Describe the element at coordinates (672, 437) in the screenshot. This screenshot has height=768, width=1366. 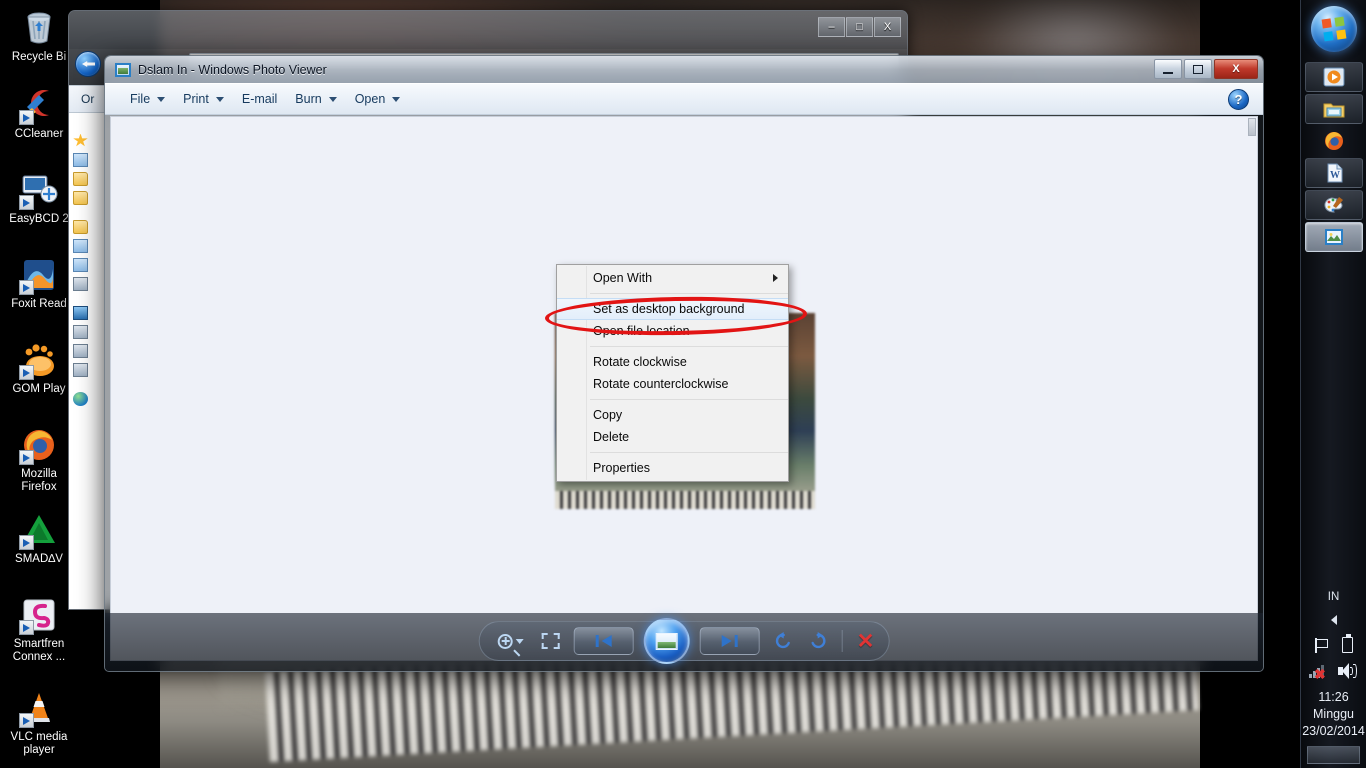
I see `context-menu-item-delete: Delete` at that location.